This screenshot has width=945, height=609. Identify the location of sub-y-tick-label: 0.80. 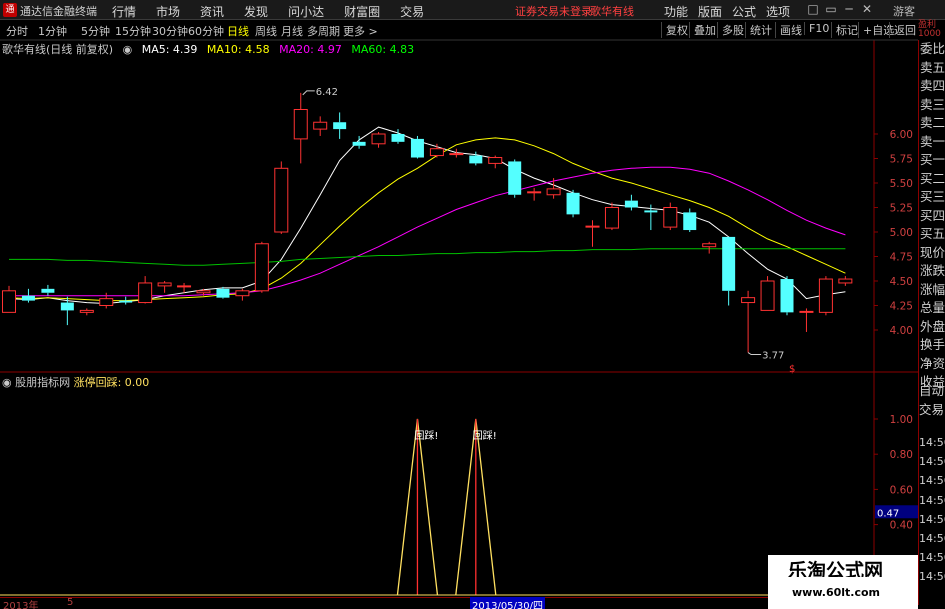
(901, 455).